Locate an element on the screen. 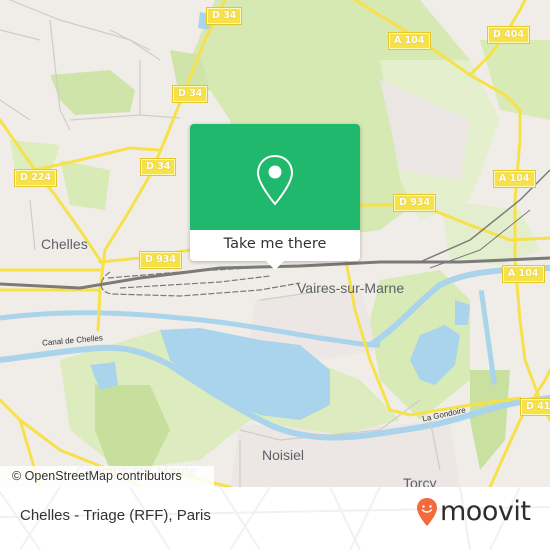 This screenshot has height=550, width=550. road-shield-d404: D 404 is located at coordinates (508, 35).